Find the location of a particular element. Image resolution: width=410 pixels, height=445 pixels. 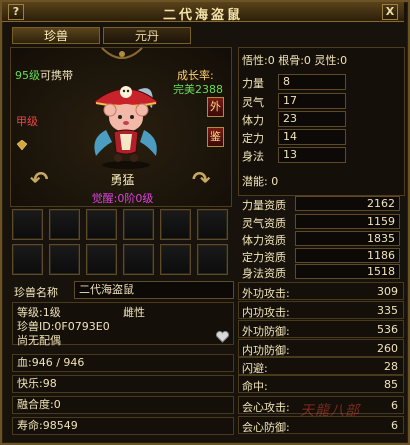

pet-fusion: 融合度:0 is located at coordinates (123, 405).